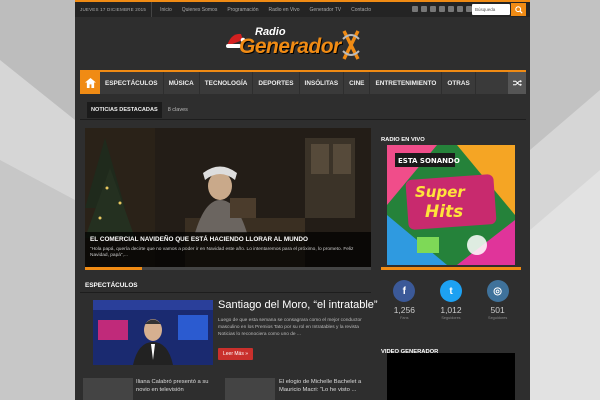 Image resolution: width=600 pixels, height=400 pixels. What do you see at coordinates (225, 286) in the screenshot?
I see `section-header: ESPECTÁCULOS` at bounding box center [225, 286].